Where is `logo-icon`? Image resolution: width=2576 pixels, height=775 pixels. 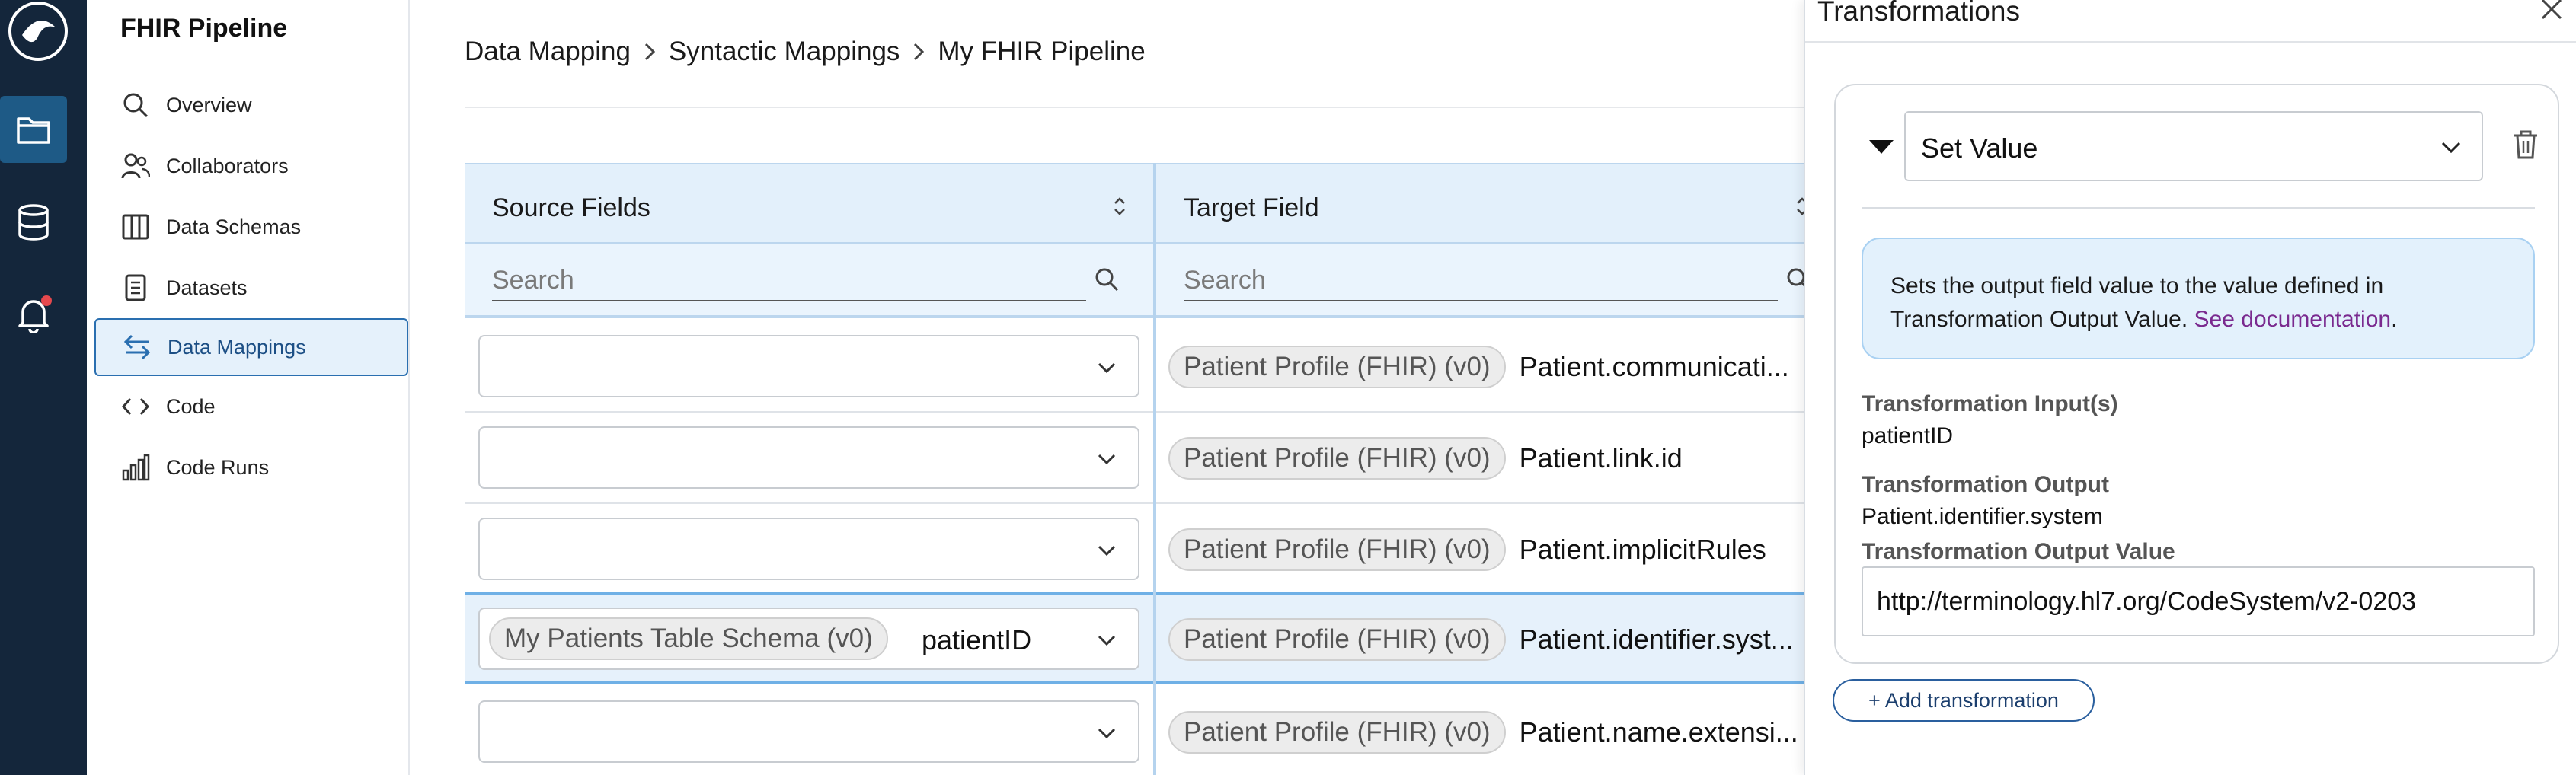 logo-icon is located at coordinates (38, 31).